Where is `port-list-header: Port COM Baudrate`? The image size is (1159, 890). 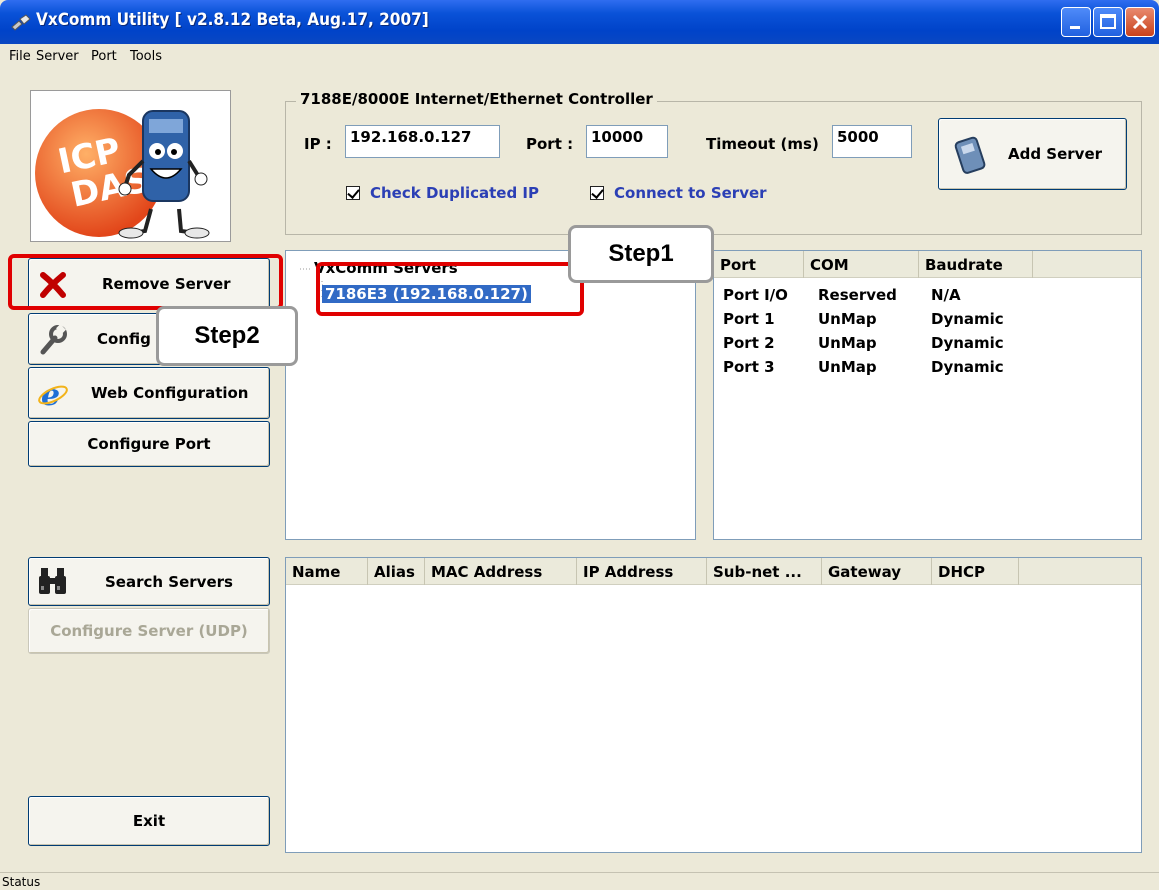 port-list-header: Port COM Baudrate is located at coordinates (927, 264).